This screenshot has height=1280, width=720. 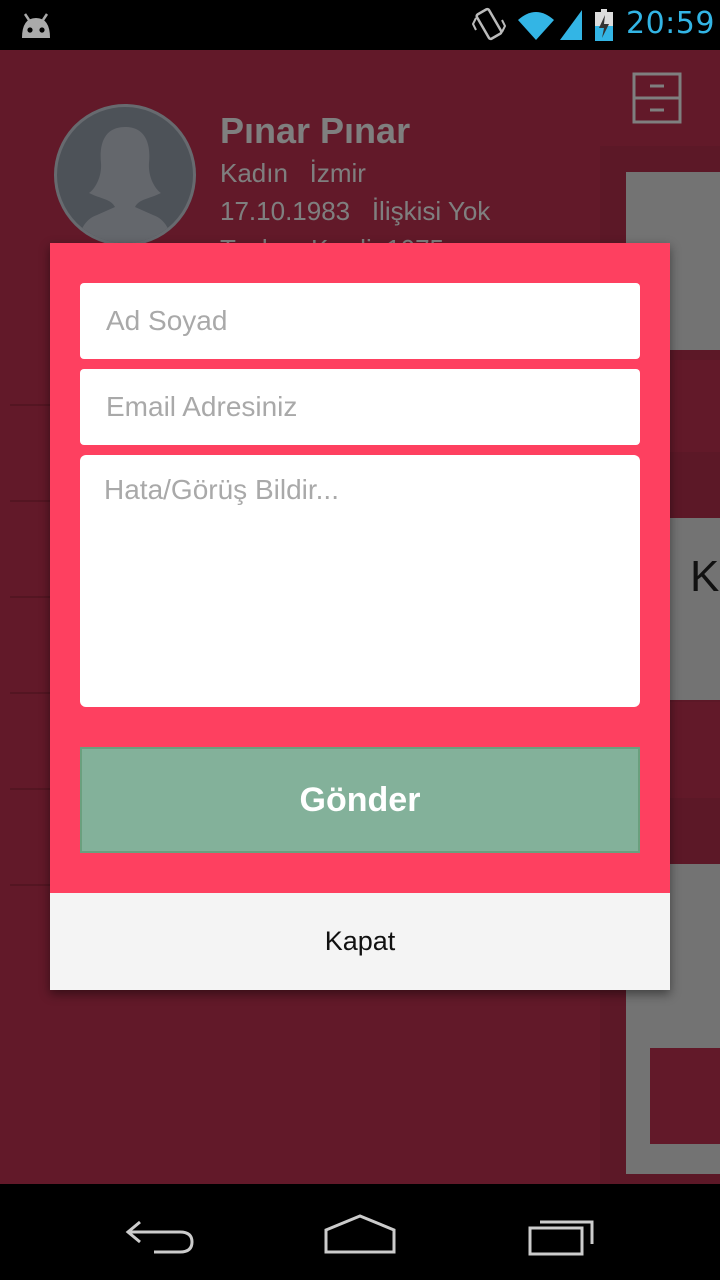 What do you see at coordinates (360, 407) in the screenshot?
I see `email-input: Email Adresiniz` at bounding box center [360, 407].